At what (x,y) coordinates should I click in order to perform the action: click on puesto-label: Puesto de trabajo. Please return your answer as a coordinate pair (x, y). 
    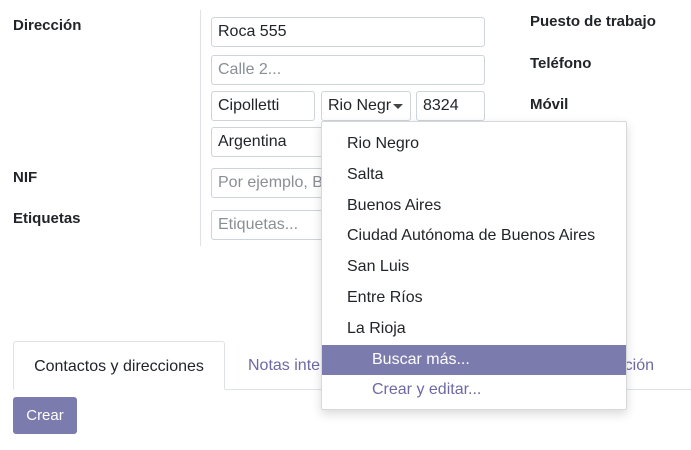
    Looking at the image, I should click on (593, 21).